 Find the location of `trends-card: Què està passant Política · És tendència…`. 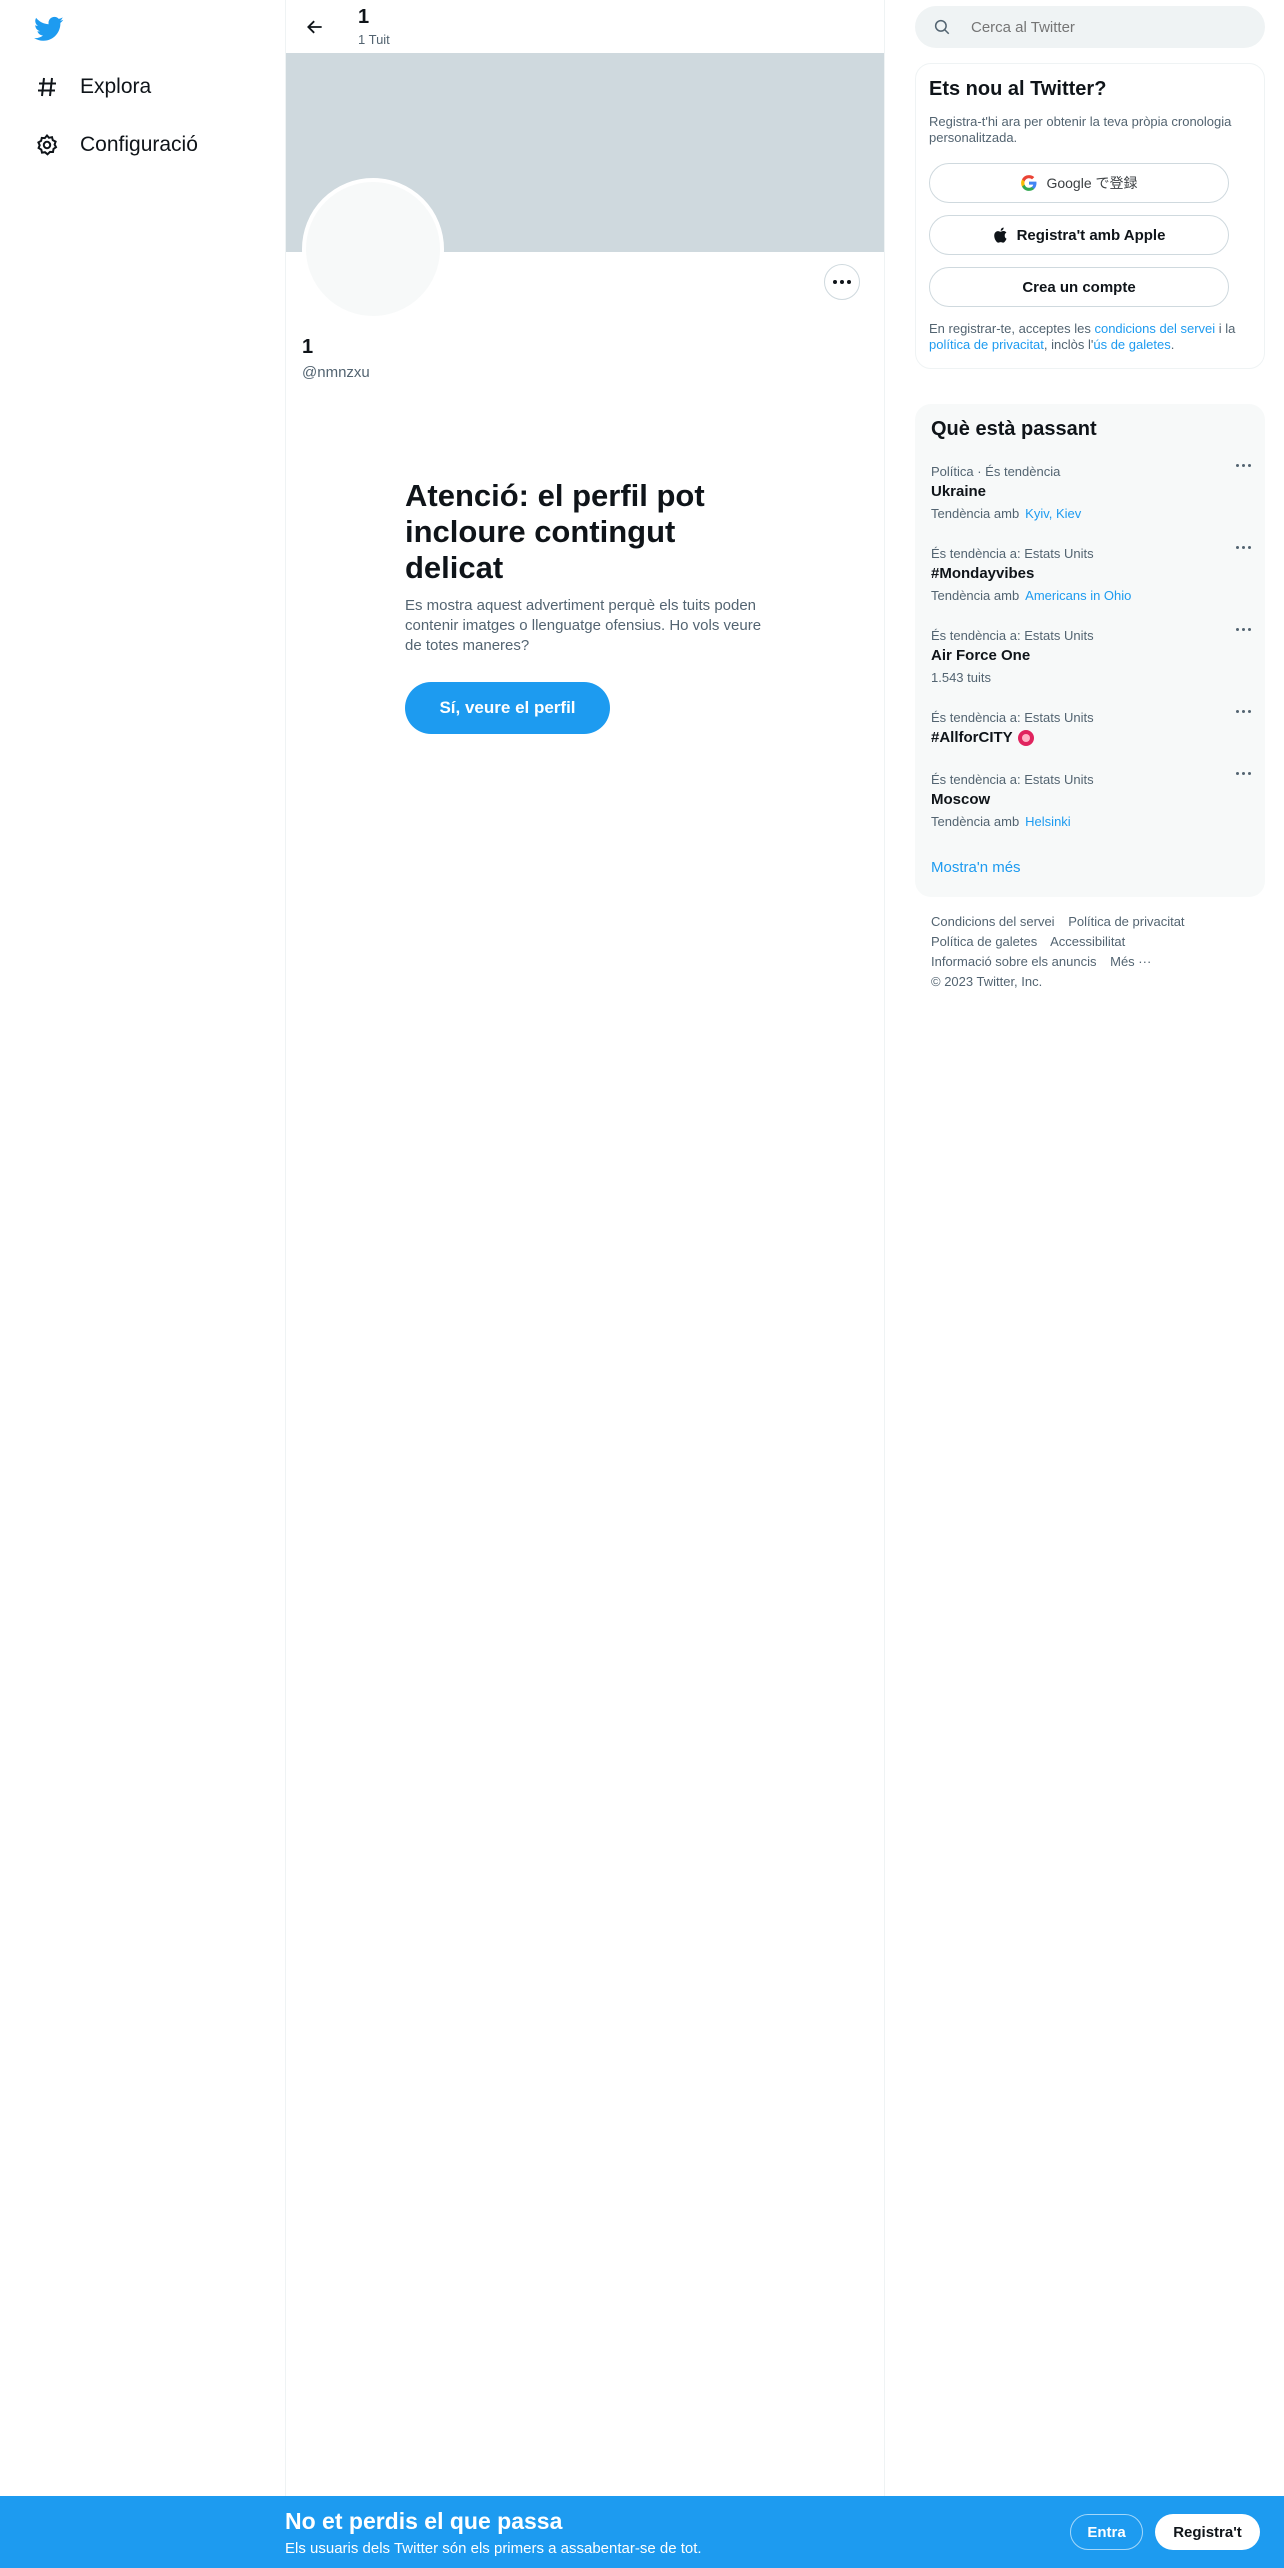

trends-card: Què està passant Política · És tendència… is located at coordinates (1090, 650).